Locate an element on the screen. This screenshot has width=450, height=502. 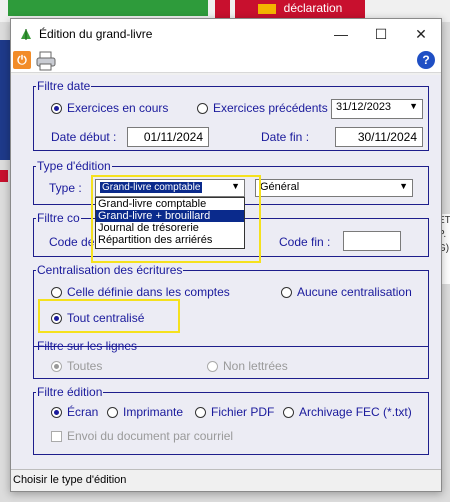
background-declaration-tab: déclaration is located at coordinates (300, 9).